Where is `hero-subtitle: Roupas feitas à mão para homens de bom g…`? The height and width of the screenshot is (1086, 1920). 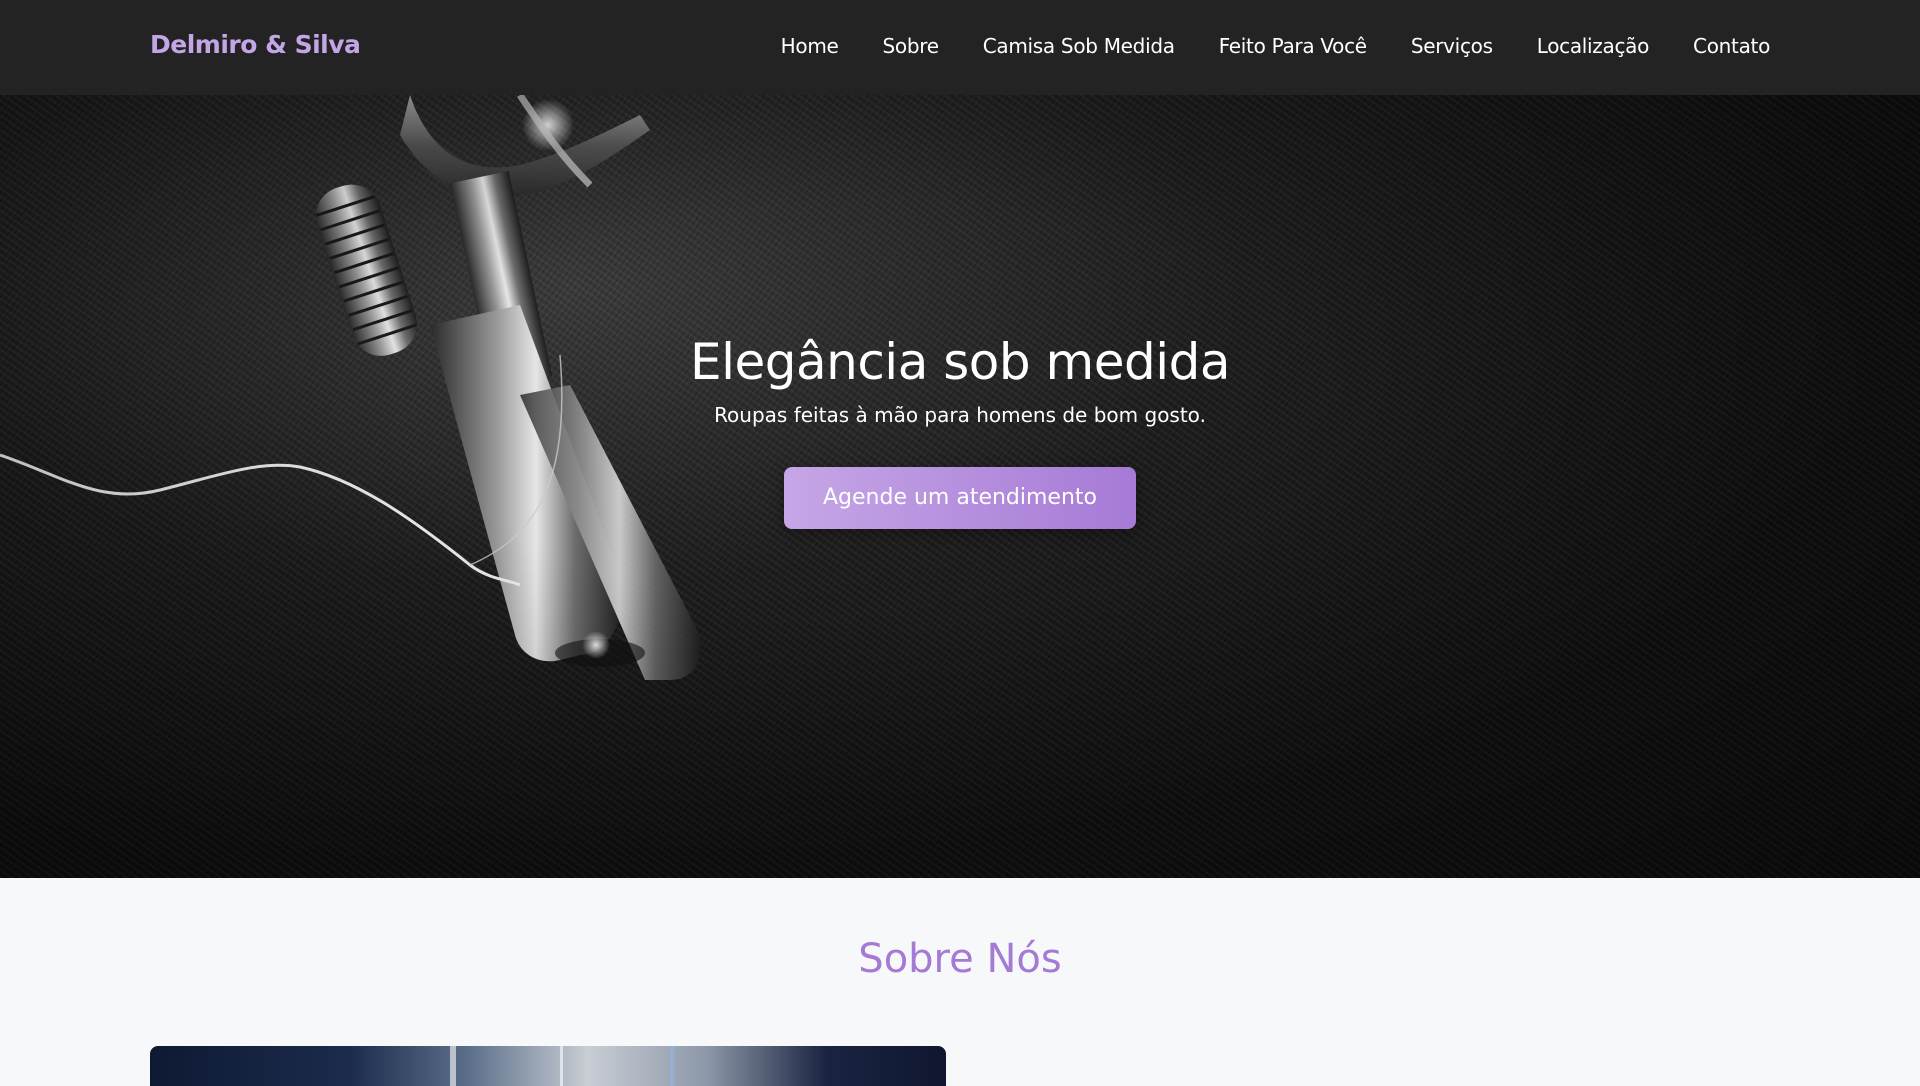
hero-subtitle: Roupas feitas à mão para homens de bom g… is located at coordinates (960, 415).